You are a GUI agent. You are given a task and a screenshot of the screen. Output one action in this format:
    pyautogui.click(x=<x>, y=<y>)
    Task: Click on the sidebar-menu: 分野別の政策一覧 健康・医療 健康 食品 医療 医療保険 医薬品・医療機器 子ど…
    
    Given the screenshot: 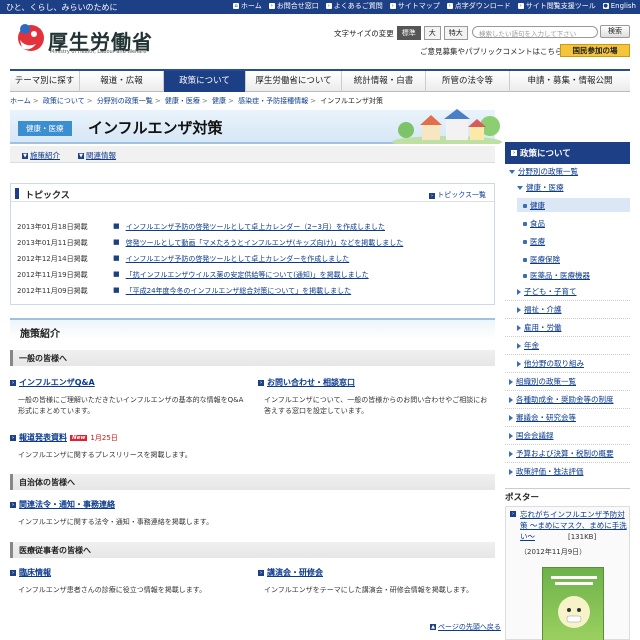 What is the action you would take?
    pyautogui.click(x=567, y=326)
    